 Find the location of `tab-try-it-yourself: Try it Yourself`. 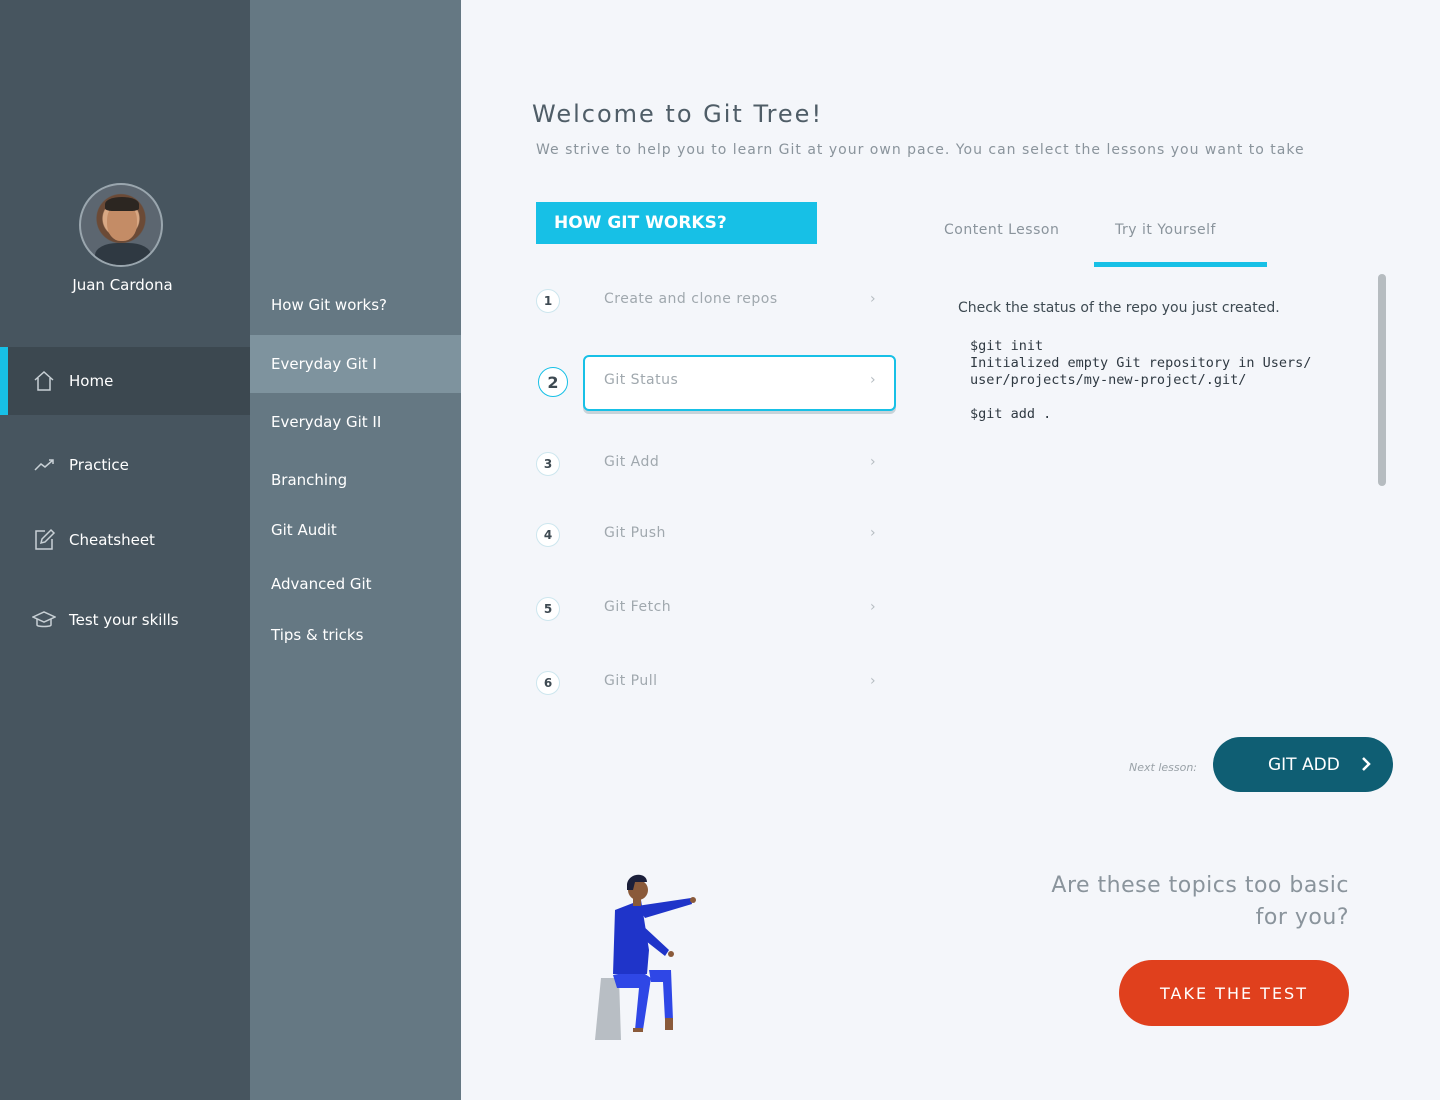

tab-try-it-yourself: Try it Yourself is located at coordinates (1165, 230).